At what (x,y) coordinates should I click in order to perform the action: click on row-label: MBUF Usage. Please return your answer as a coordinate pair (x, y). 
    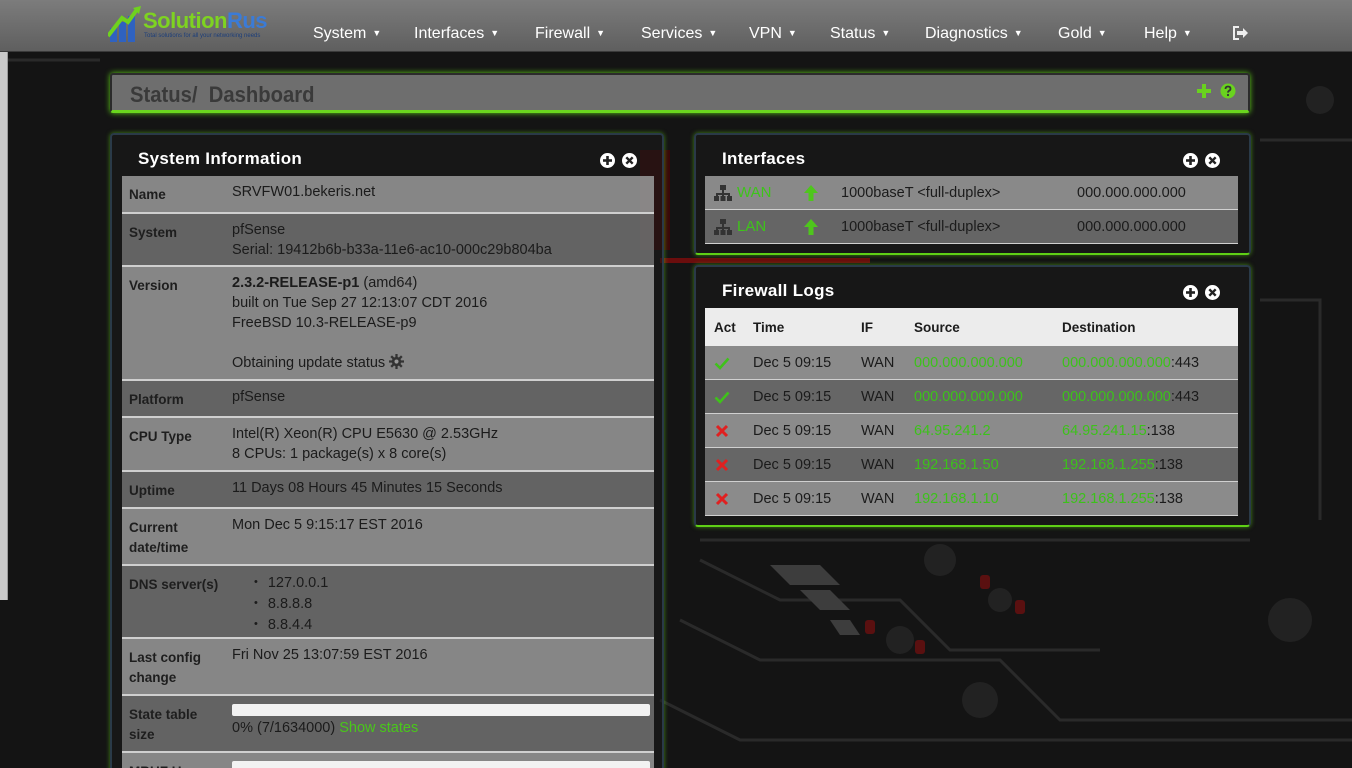
    Looking at the image, I should click on (173, 760).